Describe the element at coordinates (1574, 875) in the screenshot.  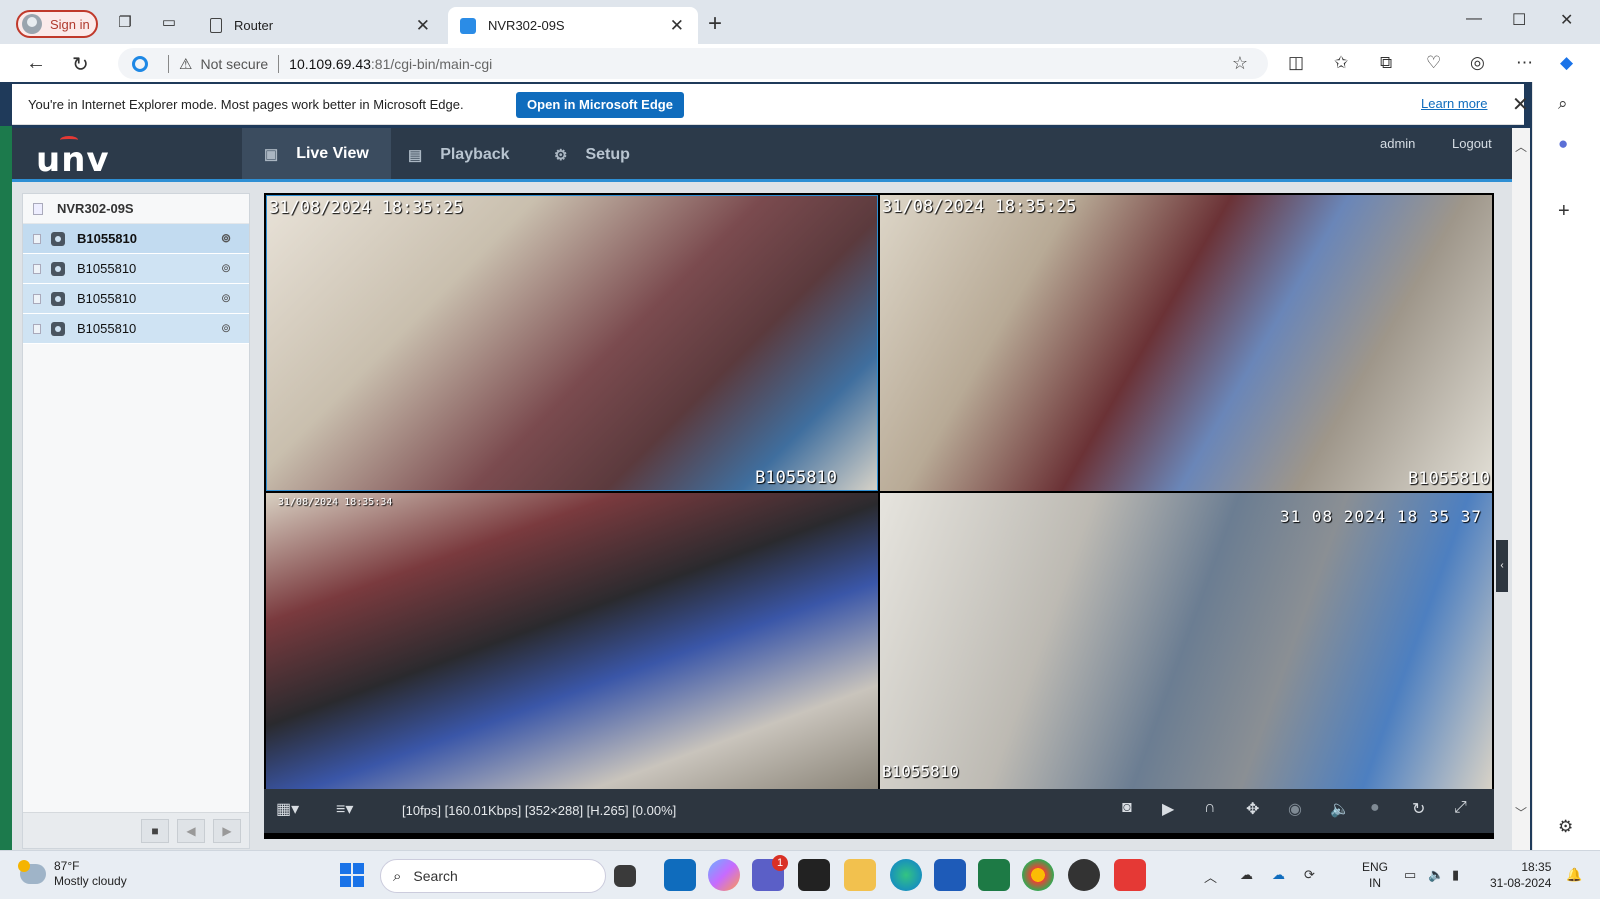
I see `notification-bell-icon: 🔔` at that location.